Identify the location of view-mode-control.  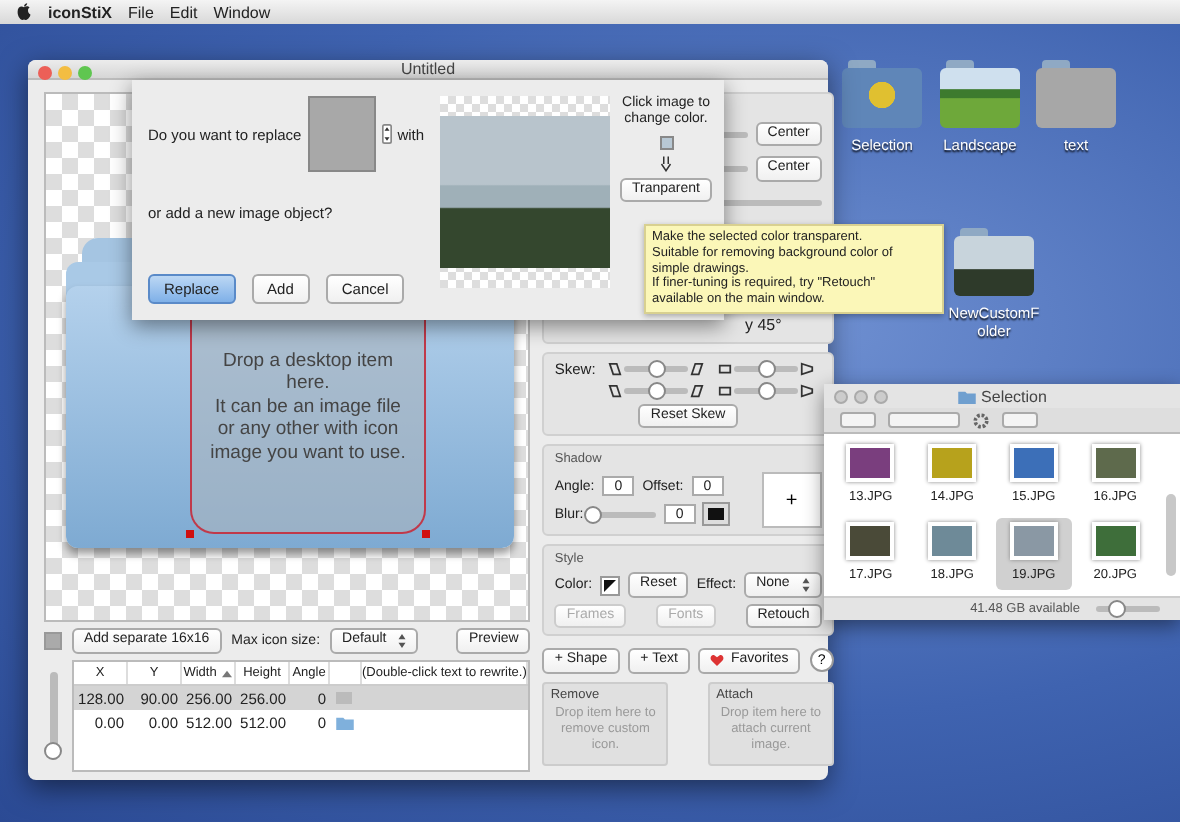
(924, 420).